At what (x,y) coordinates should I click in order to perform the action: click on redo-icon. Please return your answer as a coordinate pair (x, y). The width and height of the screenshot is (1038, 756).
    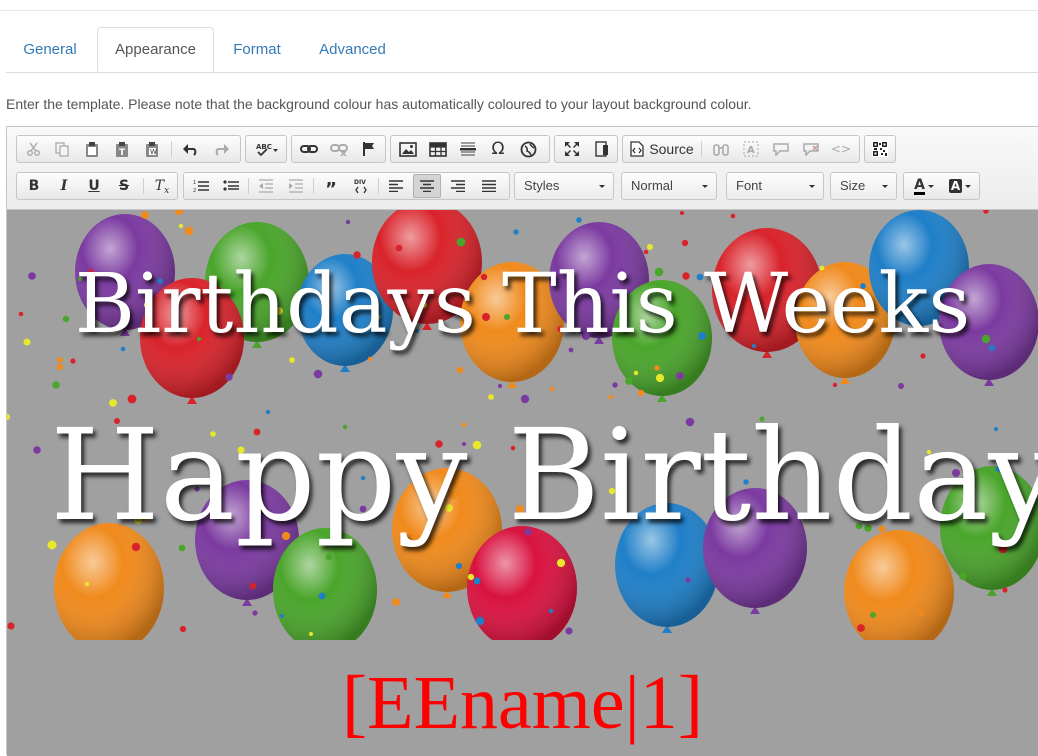
    Looking at the image, I should click on (221, 149).